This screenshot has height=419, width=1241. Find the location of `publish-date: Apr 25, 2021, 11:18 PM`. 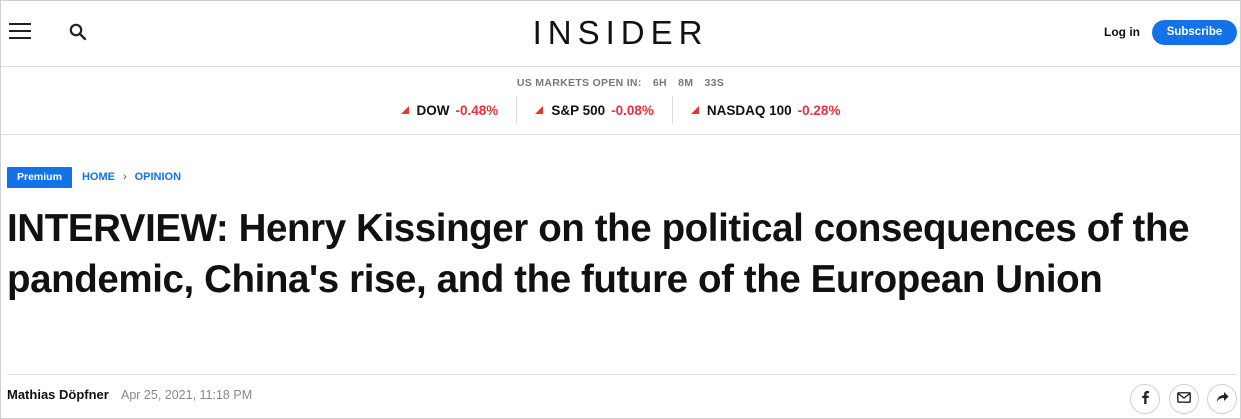

publish-date: Apr 25, 2021, 11:18 PM is located at coordinates (187, 395).